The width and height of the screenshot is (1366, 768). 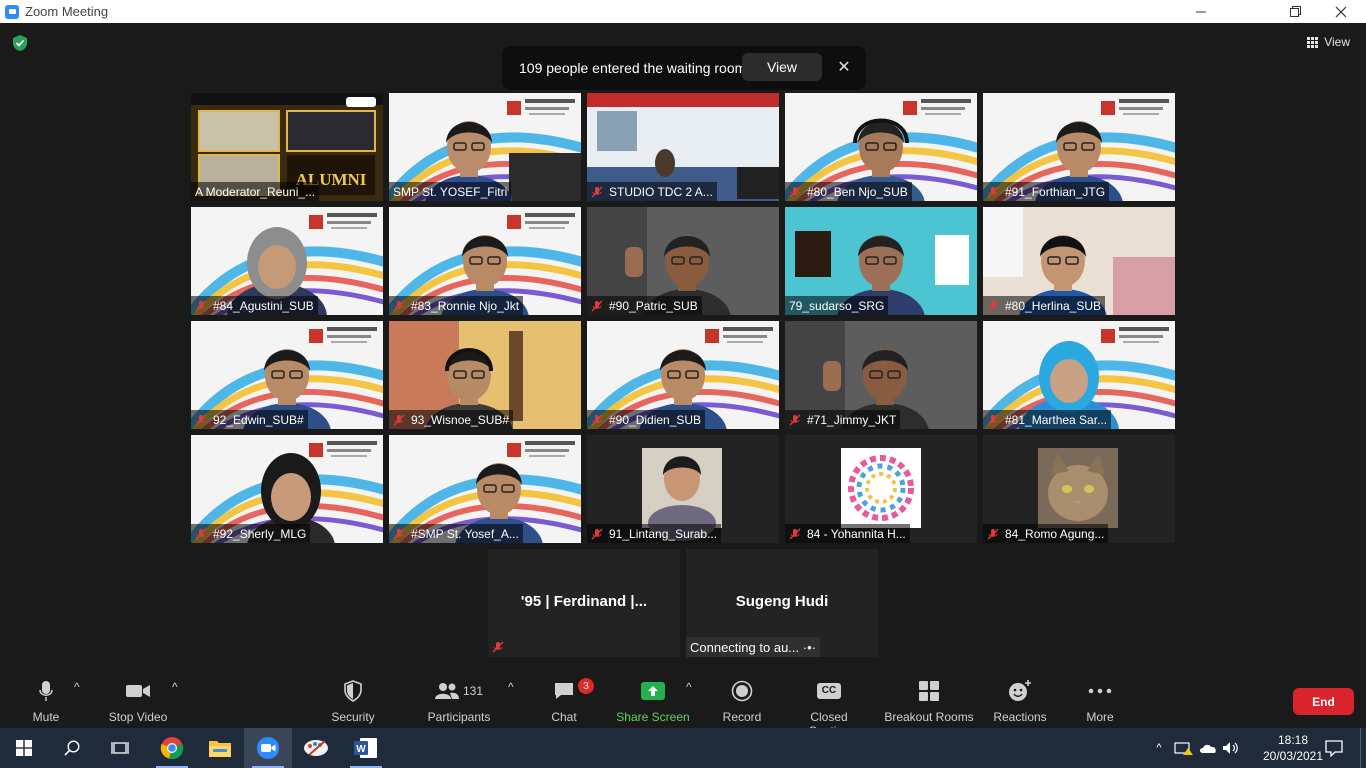 I want to click on chat-button: 3 Chat, so click(x=569, y=701).